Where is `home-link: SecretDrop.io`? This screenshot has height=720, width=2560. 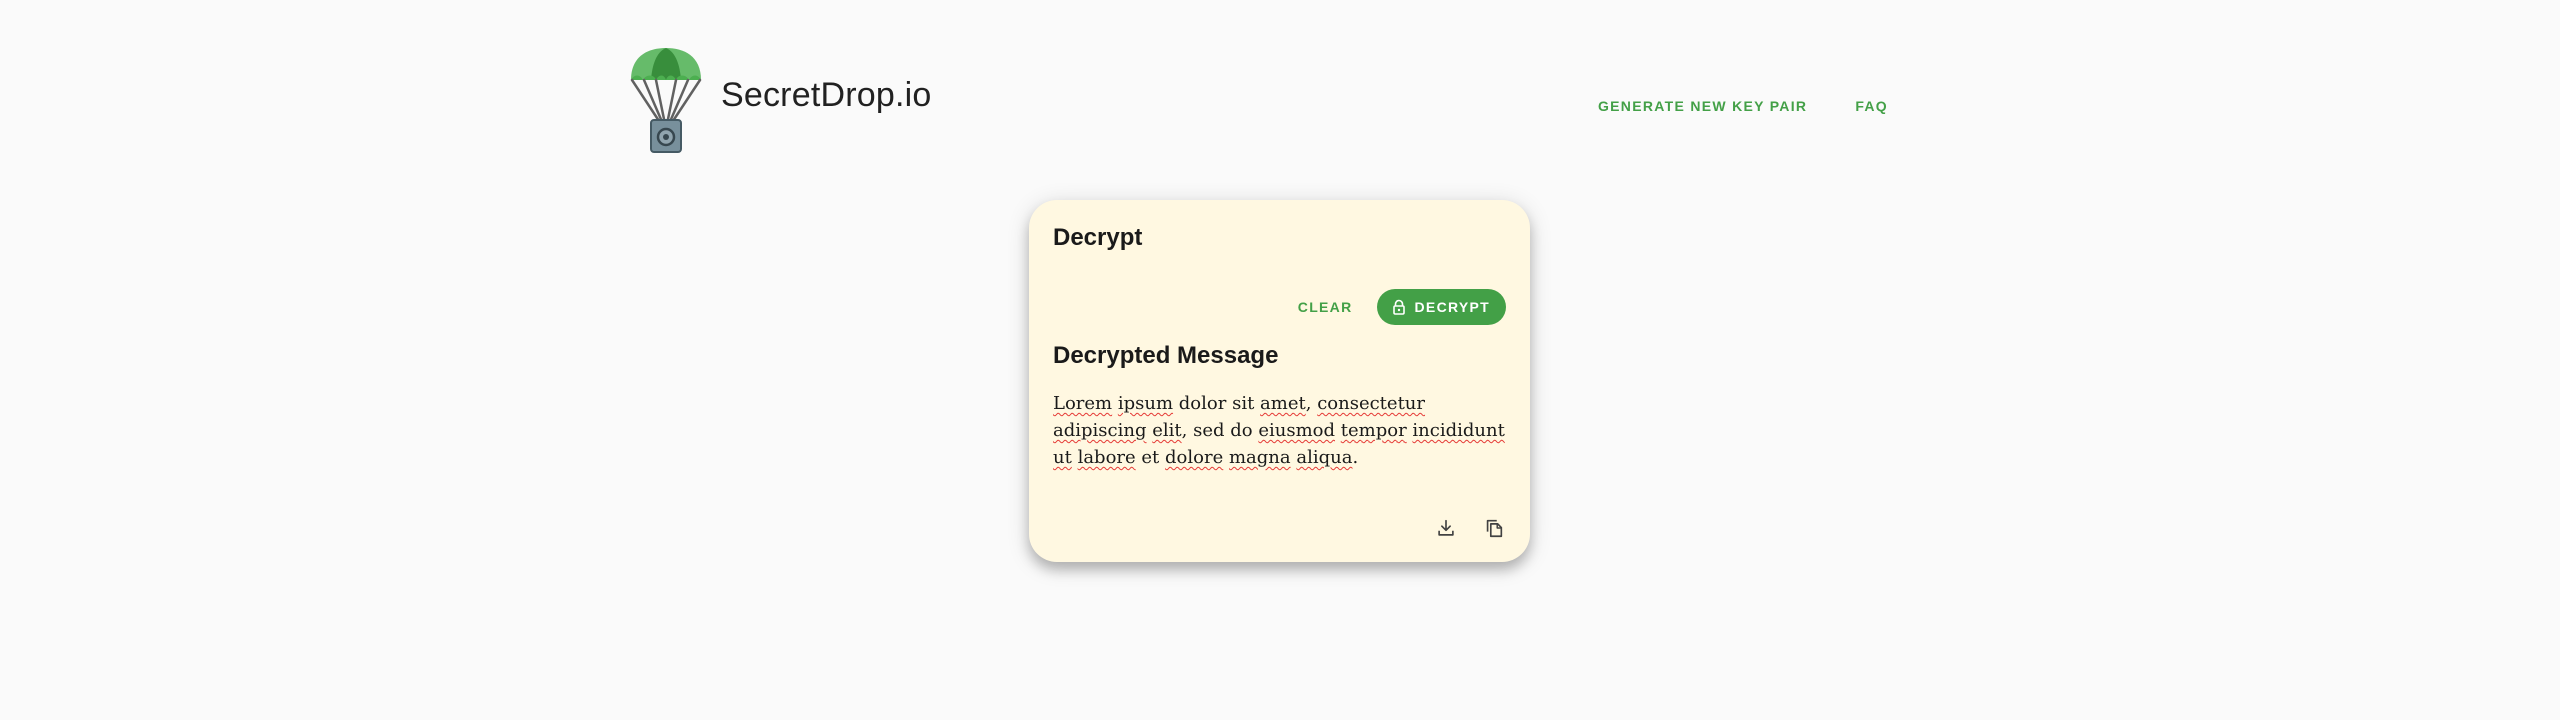 home-link: SecretDrop.io is located at coordinates (780, 100).